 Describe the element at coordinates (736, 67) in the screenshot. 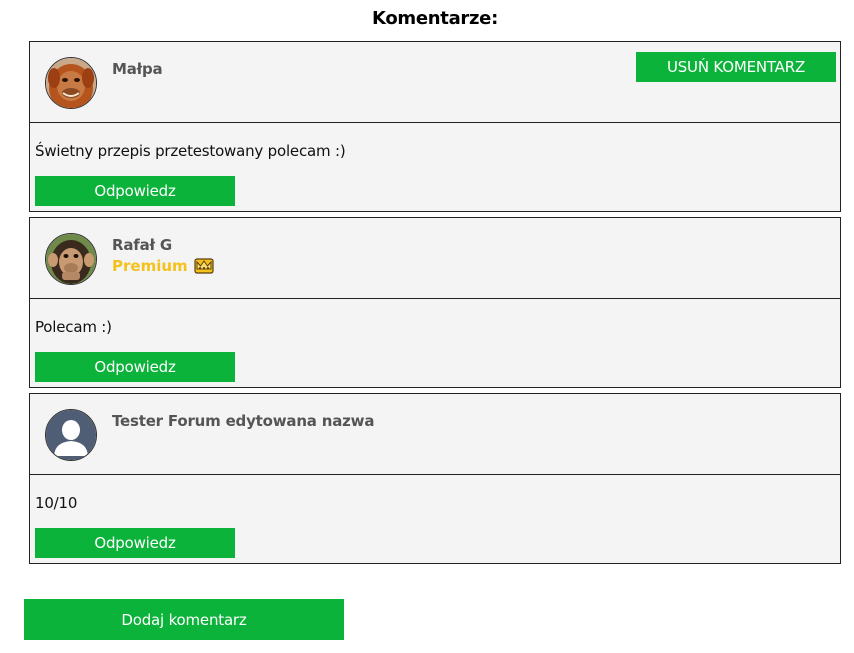

I see `delete-comment-button: USUŃ KOMENTARZ` at that location.